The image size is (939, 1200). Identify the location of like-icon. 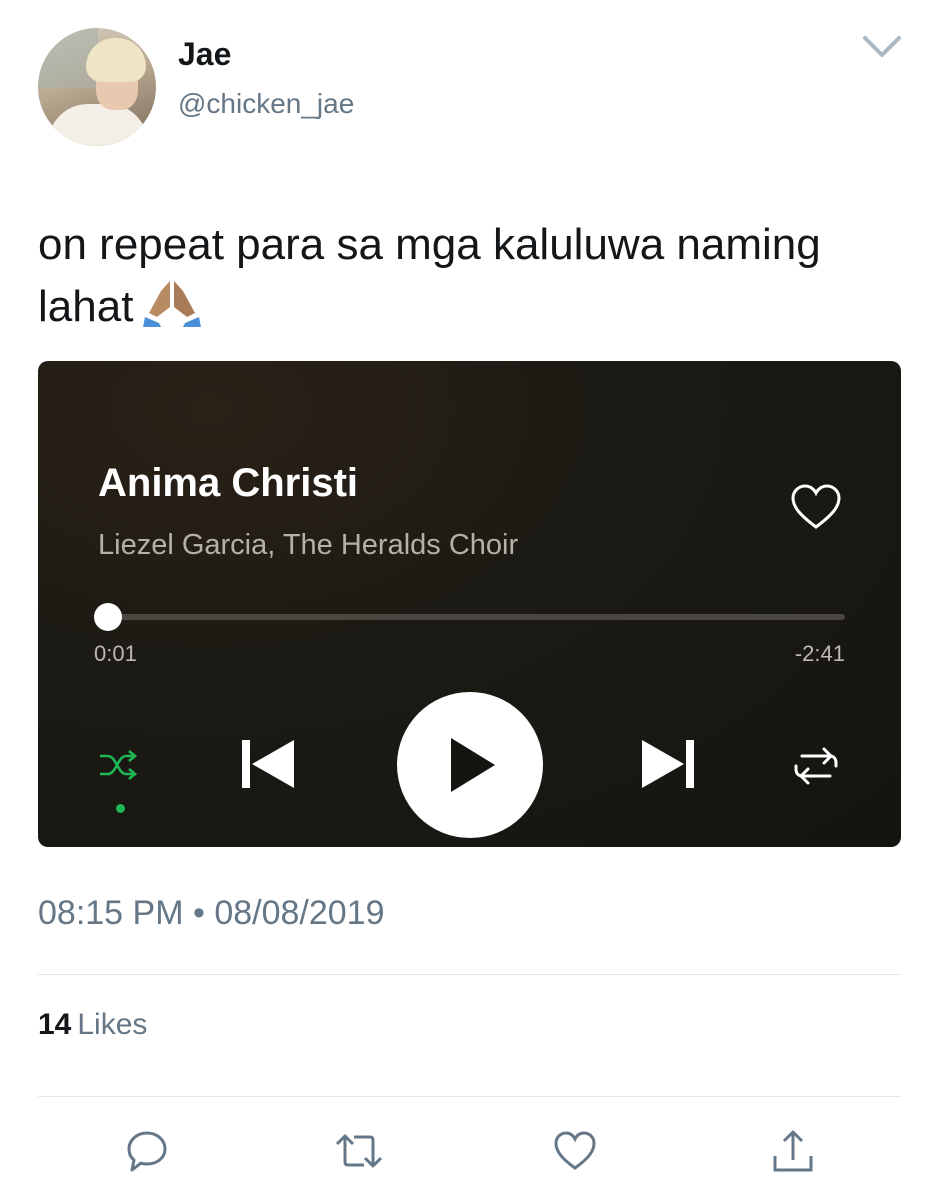
(575, 1151).